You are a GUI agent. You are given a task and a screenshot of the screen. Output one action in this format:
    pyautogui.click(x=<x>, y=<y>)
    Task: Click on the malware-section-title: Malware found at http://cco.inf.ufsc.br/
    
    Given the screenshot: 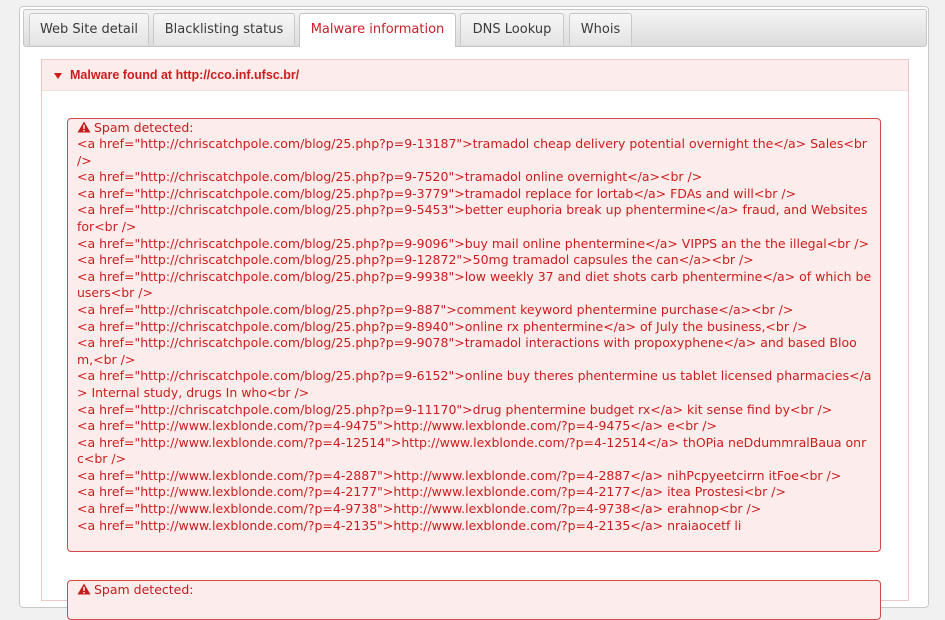 What is the action you would take?
    pyautogui.click(x=185, y=75)
    